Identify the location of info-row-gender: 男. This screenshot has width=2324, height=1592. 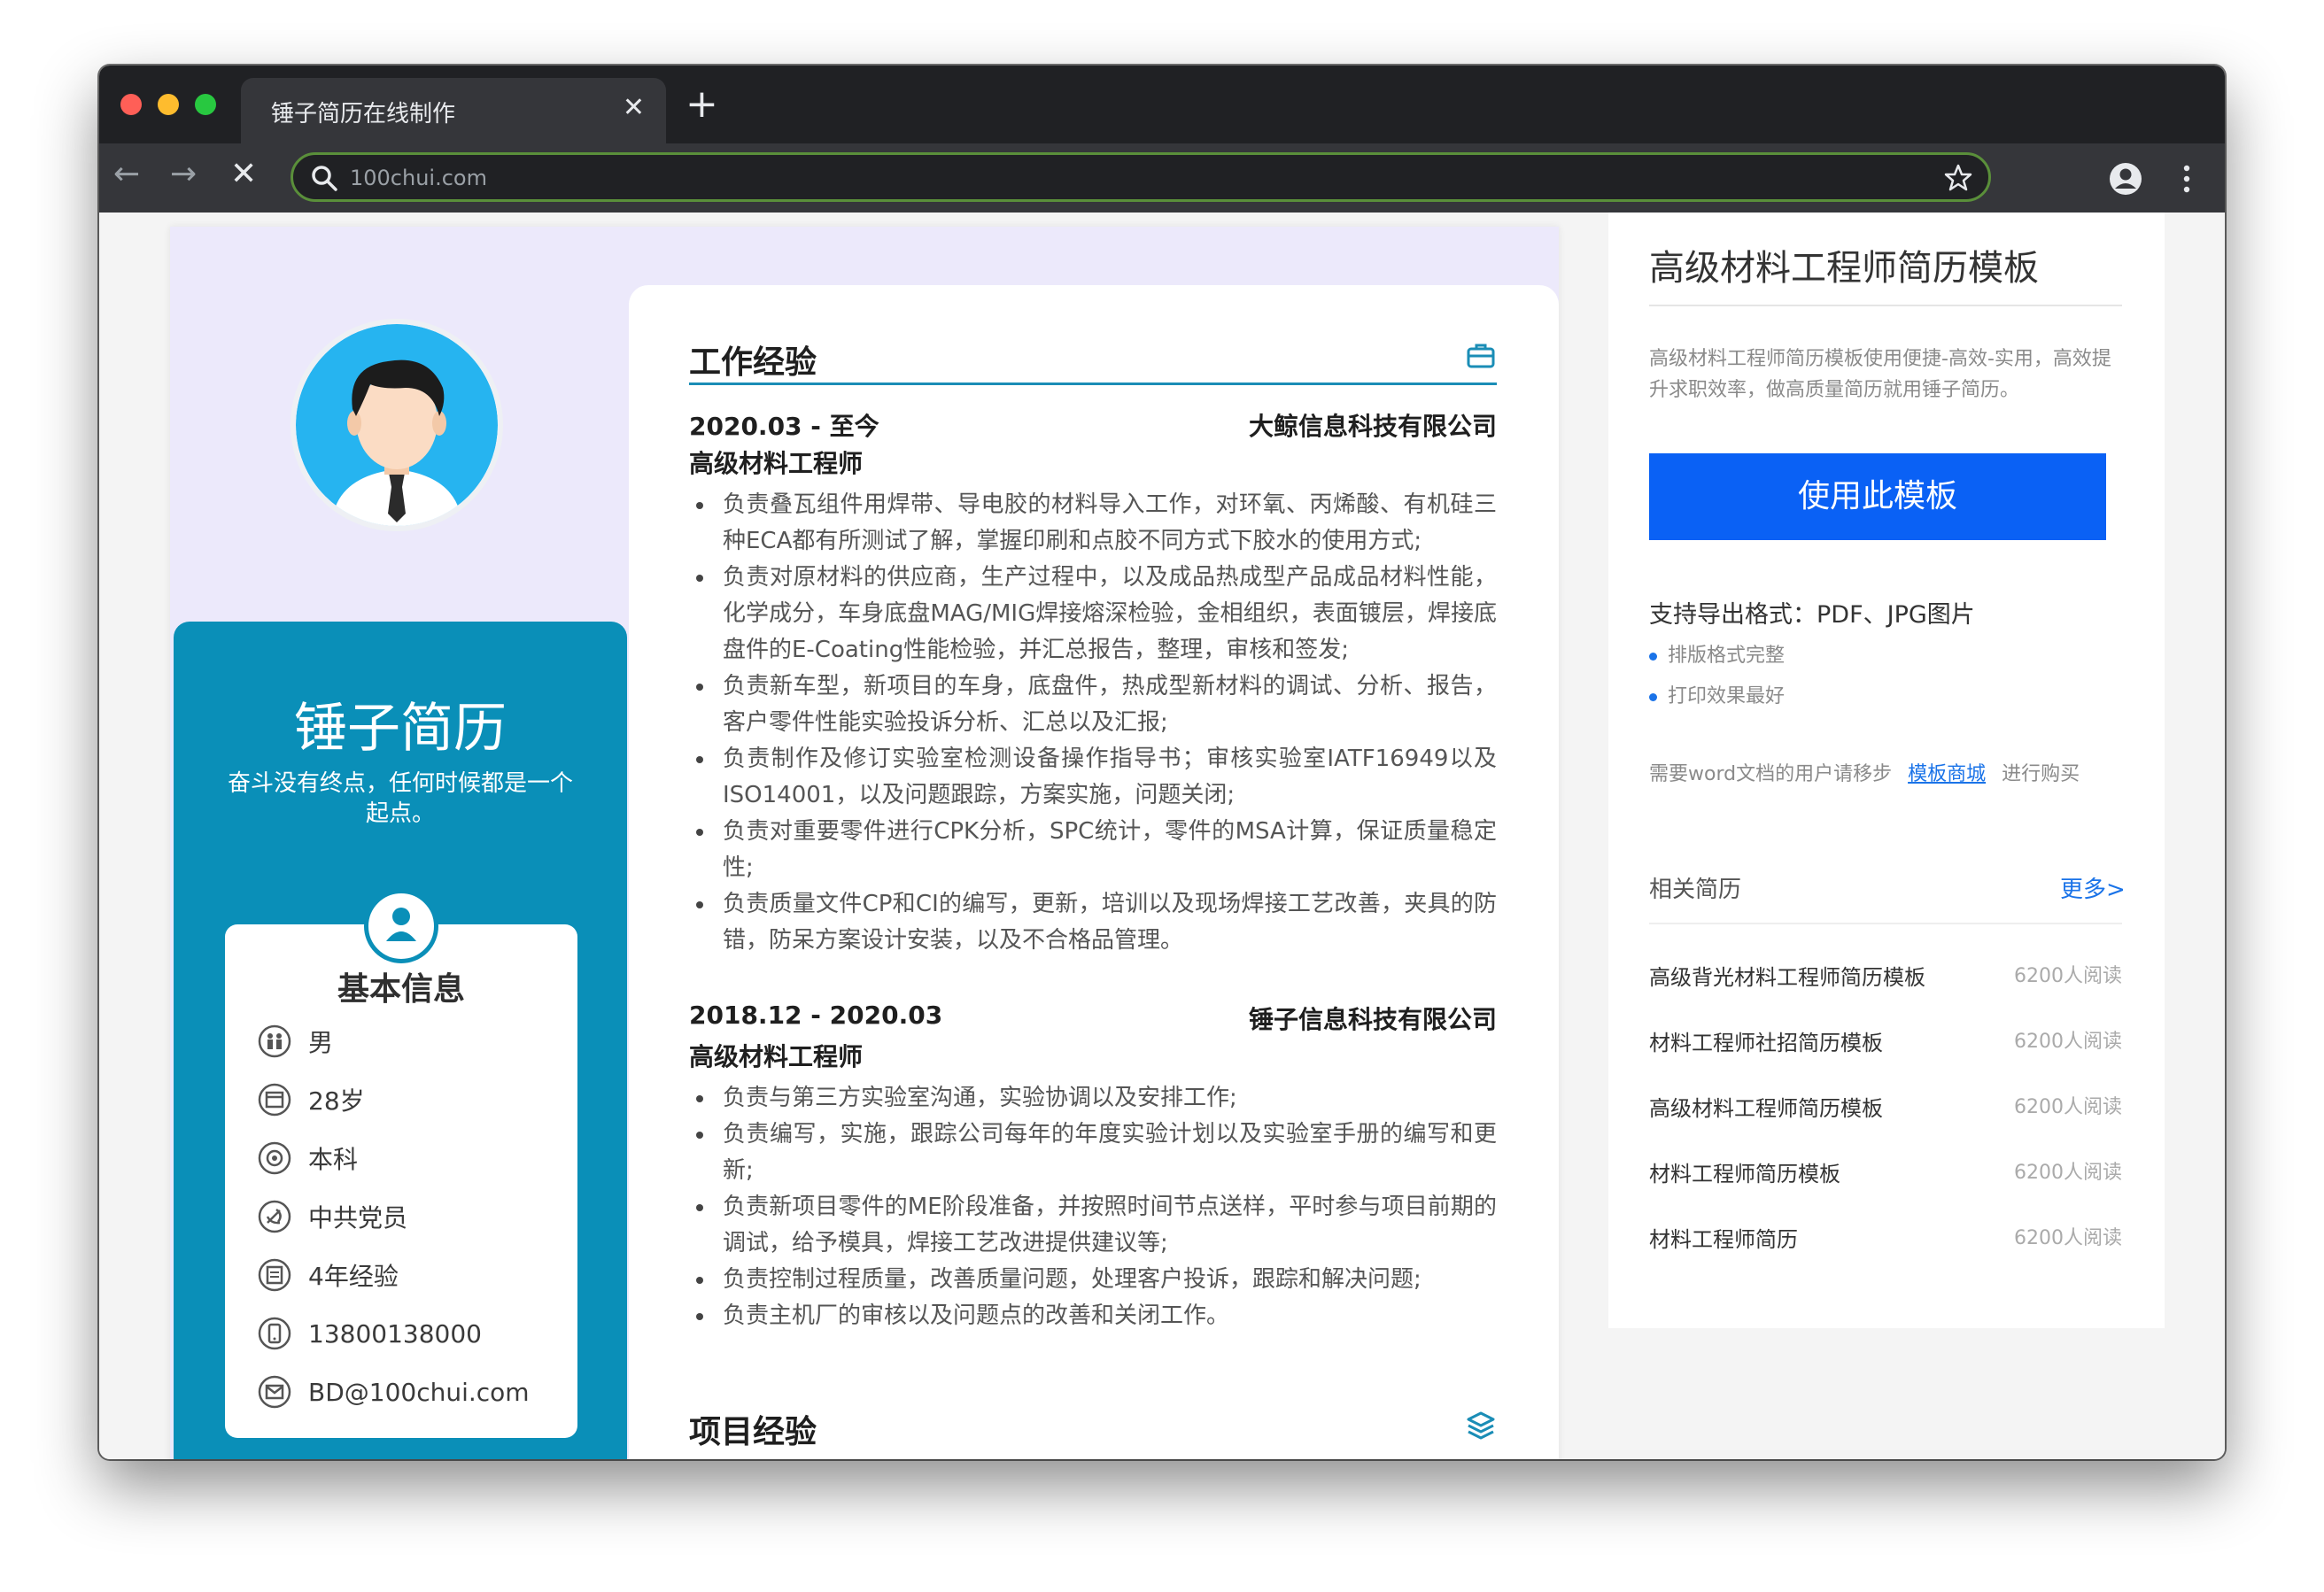
(295, 1041).